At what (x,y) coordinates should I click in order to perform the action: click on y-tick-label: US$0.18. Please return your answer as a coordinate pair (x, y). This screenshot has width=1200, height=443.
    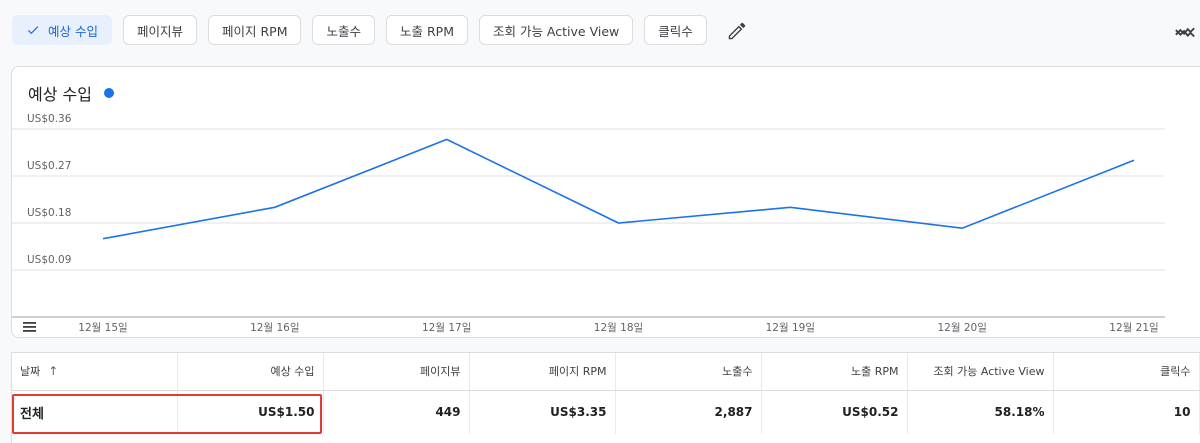
    Looking at the image, I should click on (49, 213).